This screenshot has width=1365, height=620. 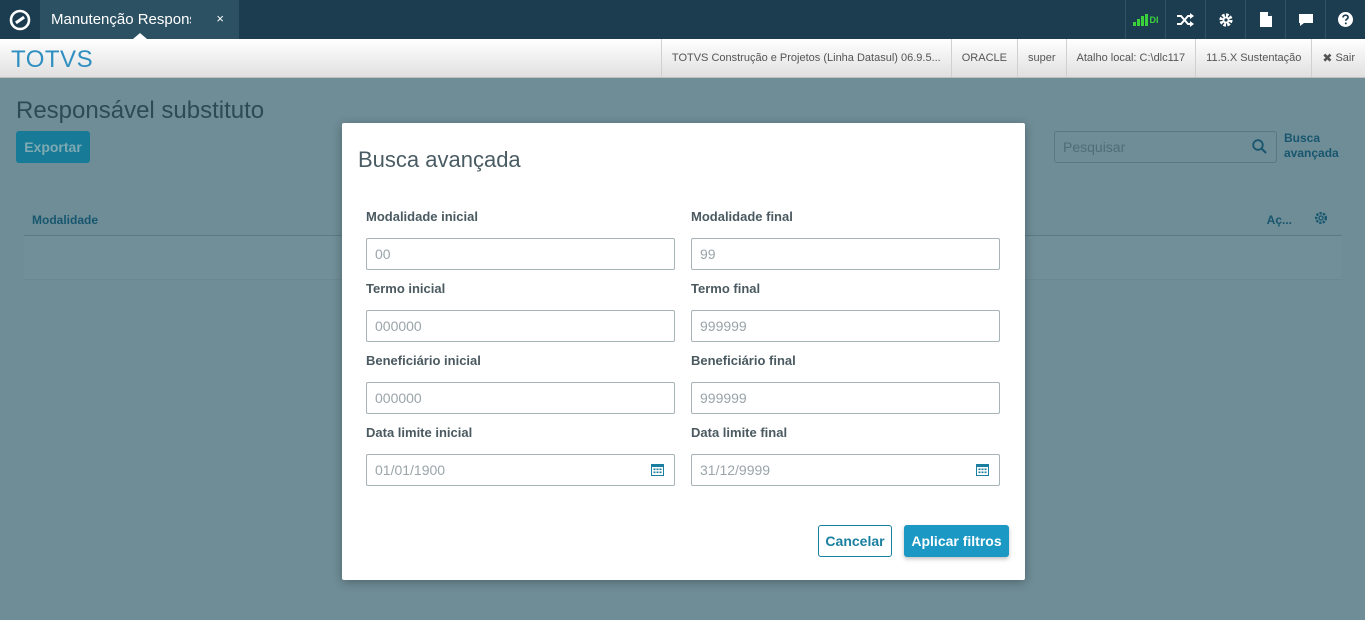 What do you see at coordinates (739, 432) in the screenshot?
I see `field-label: Data limite final` at bounding box center [739, 432].